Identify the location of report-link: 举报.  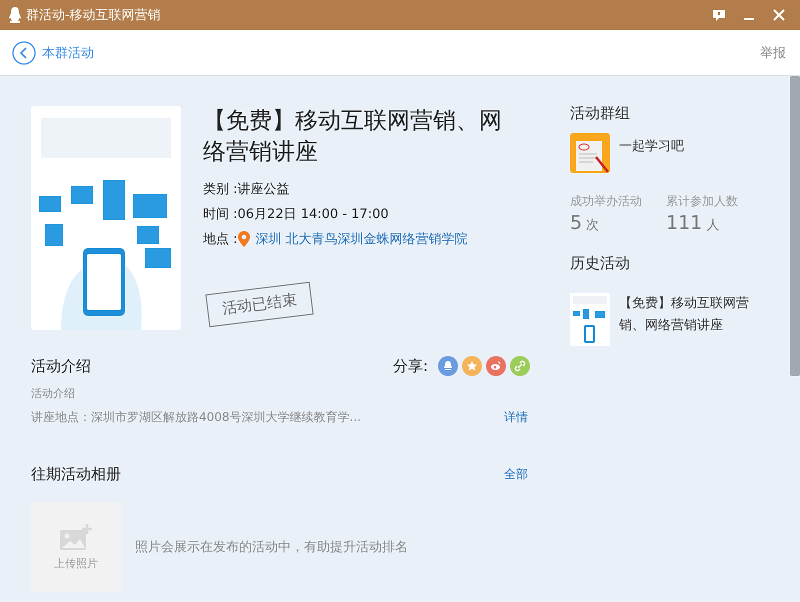
(773, 53).